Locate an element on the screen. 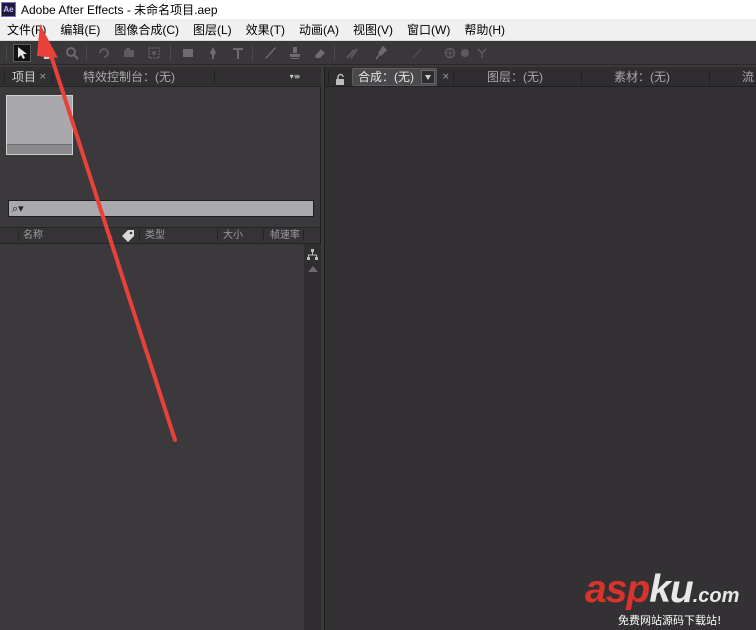  toolbar-grip is located at coordinates (6, 53).